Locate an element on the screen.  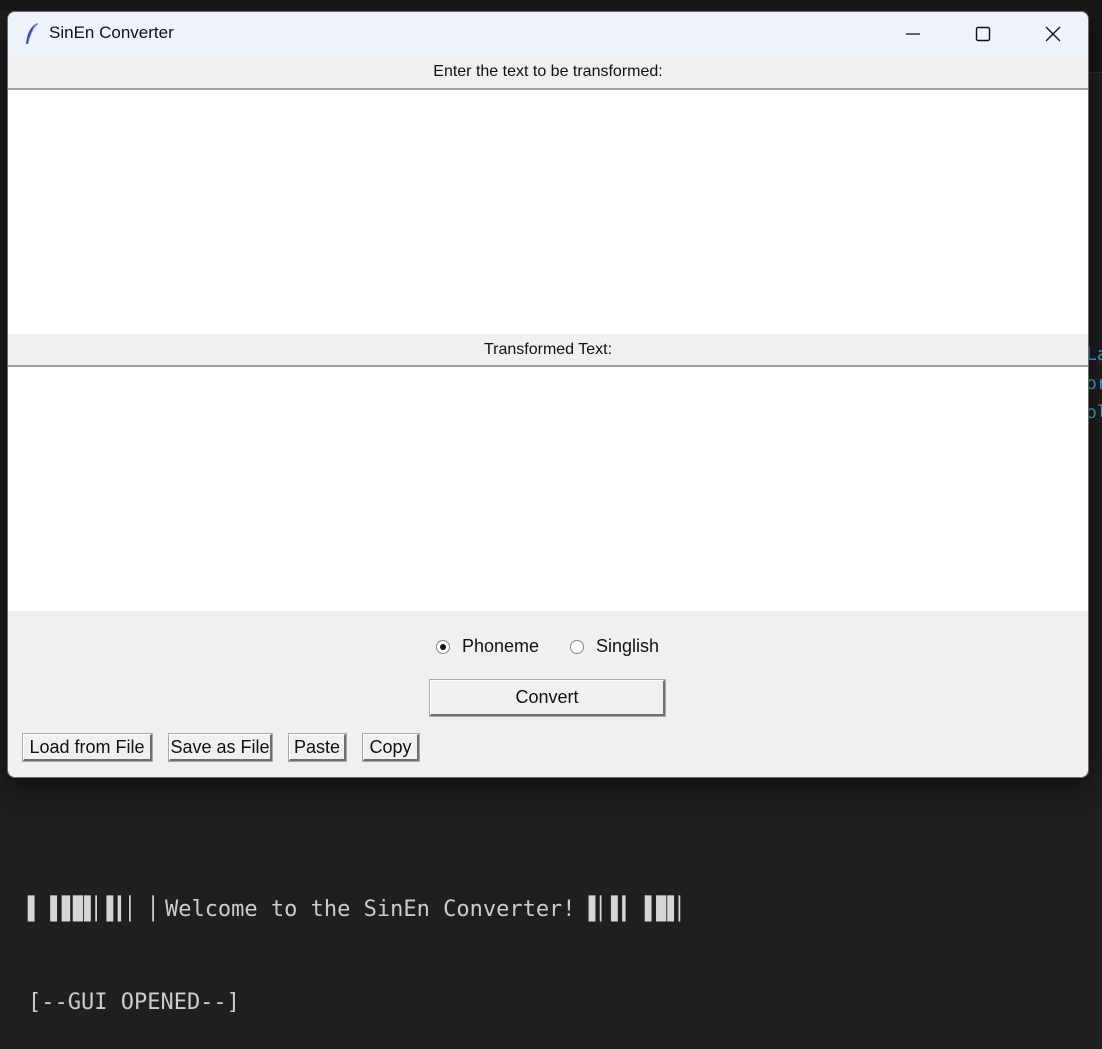
maximize-icon is located at coordinates (983, 34).